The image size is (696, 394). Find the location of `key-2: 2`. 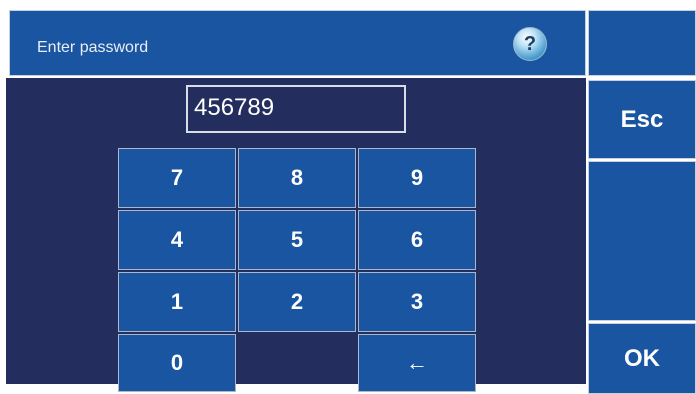

key-2: 2 is located at coordinates (297, 302).